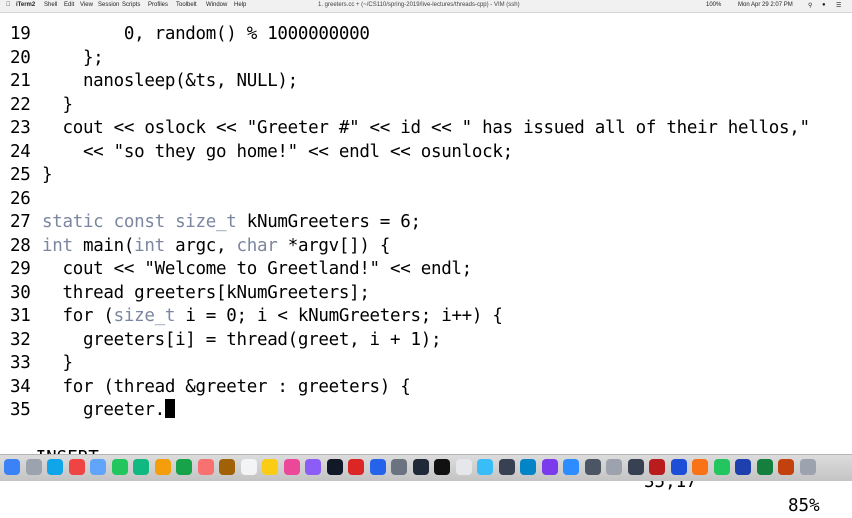 Image resolution: width=852 pixels, height=518 pixels. What do you see at coordinates (52, 58) in the screenshot?
I see `code-line: 20 };` at bounding box center [52, 58].